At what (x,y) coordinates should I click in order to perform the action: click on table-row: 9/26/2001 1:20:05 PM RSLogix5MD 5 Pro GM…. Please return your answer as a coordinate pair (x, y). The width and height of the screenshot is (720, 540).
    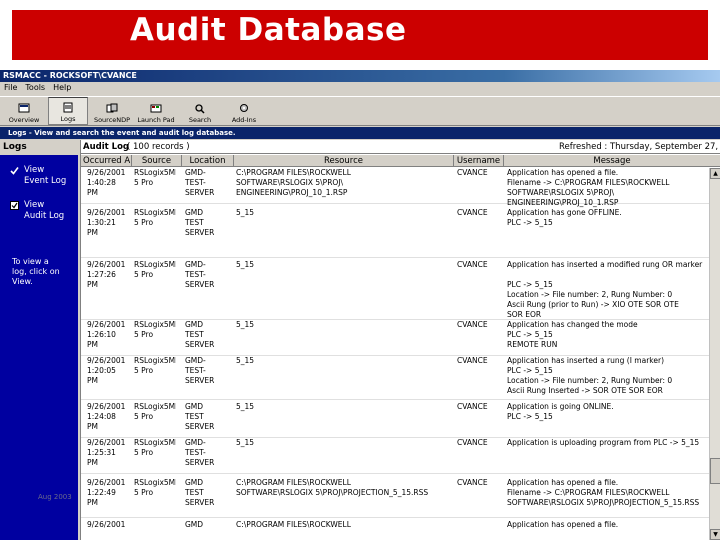
    Looking at the image, I should click on (395, 378).